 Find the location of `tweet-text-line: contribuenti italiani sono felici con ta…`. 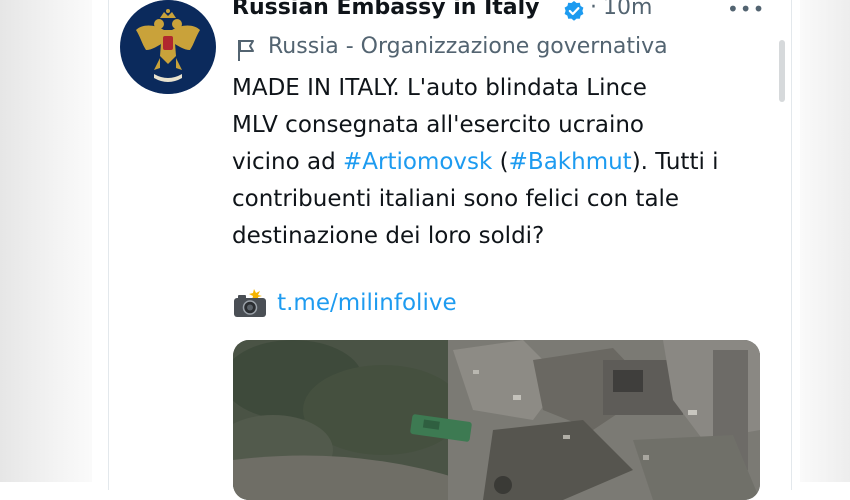

tweet-text-line: contribuenti italiani sono felici con ta… is located at coordinates (456, 199).